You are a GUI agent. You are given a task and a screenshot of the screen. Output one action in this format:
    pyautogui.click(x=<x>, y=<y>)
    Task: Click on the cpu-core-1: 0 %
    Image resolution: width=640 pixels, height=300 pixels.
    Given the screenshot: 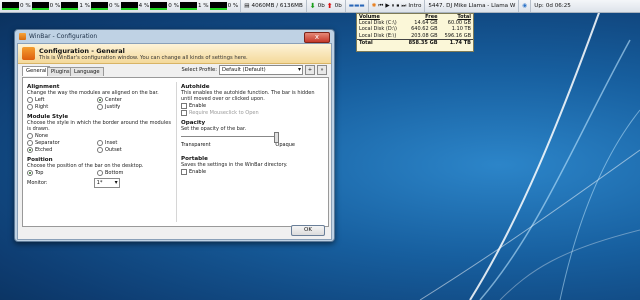 What is the action you would take?
    pyautogui.click(x=55, y=6)
    